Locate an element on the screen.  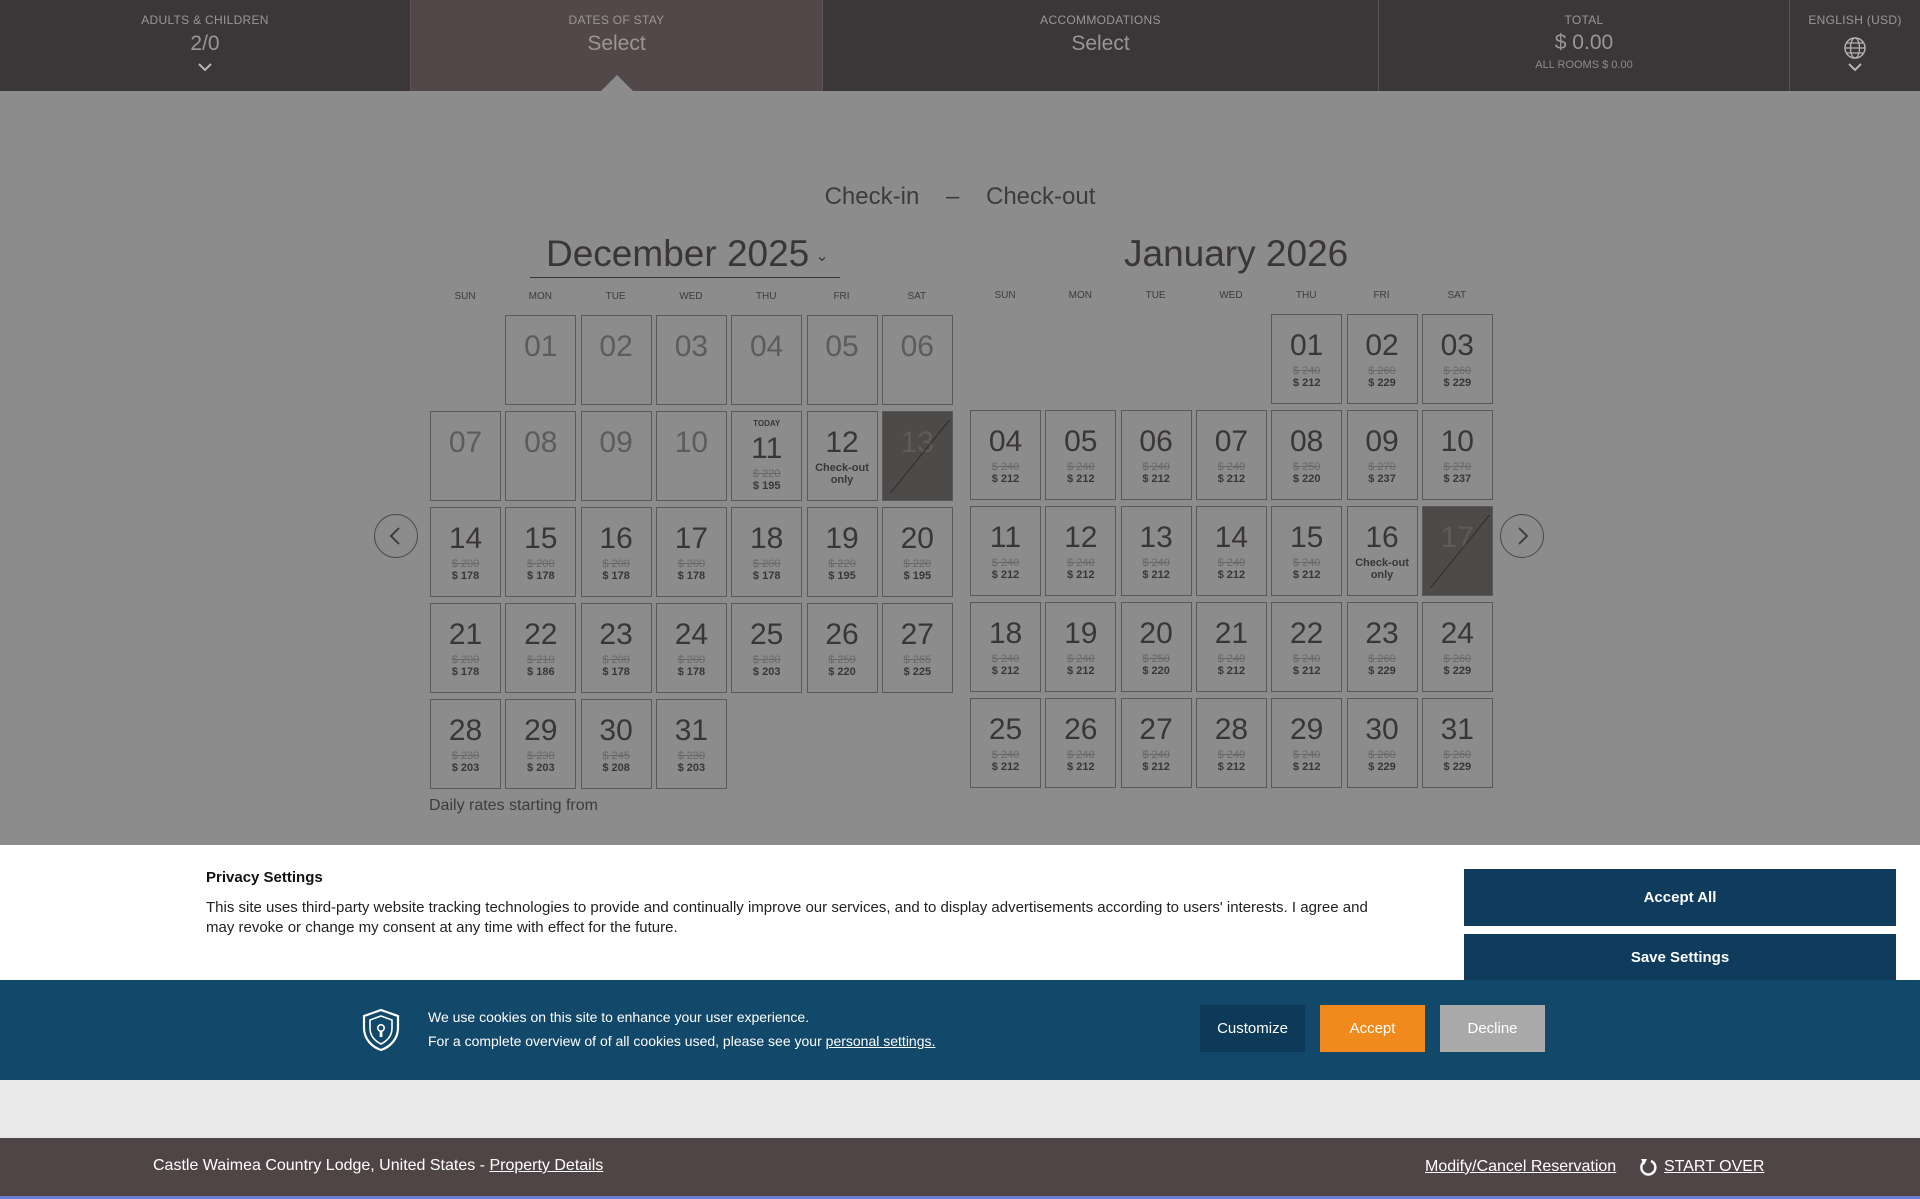
language-selector: ENGLISH (USD) is located at coordinates (1855, 45).